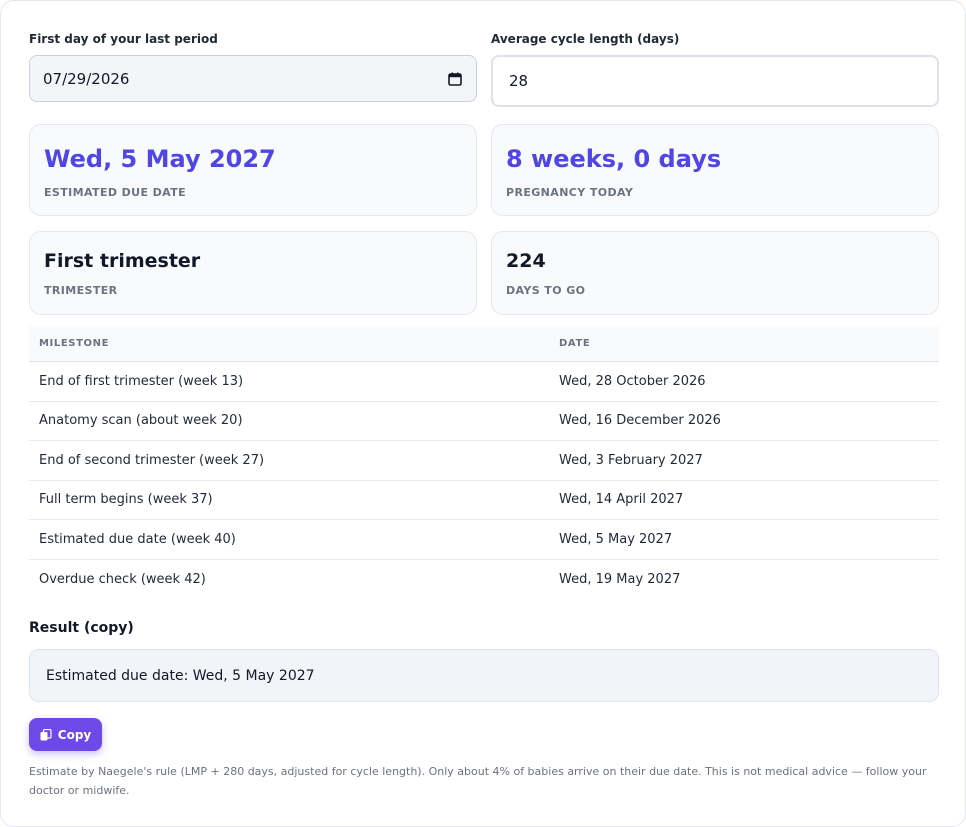 This screenshot has height=827, width=966. Describe the element at coordinates (141, 421) in the screenshot. I see `milestone-cell: Anatomy scan (about week 20)` at that location.